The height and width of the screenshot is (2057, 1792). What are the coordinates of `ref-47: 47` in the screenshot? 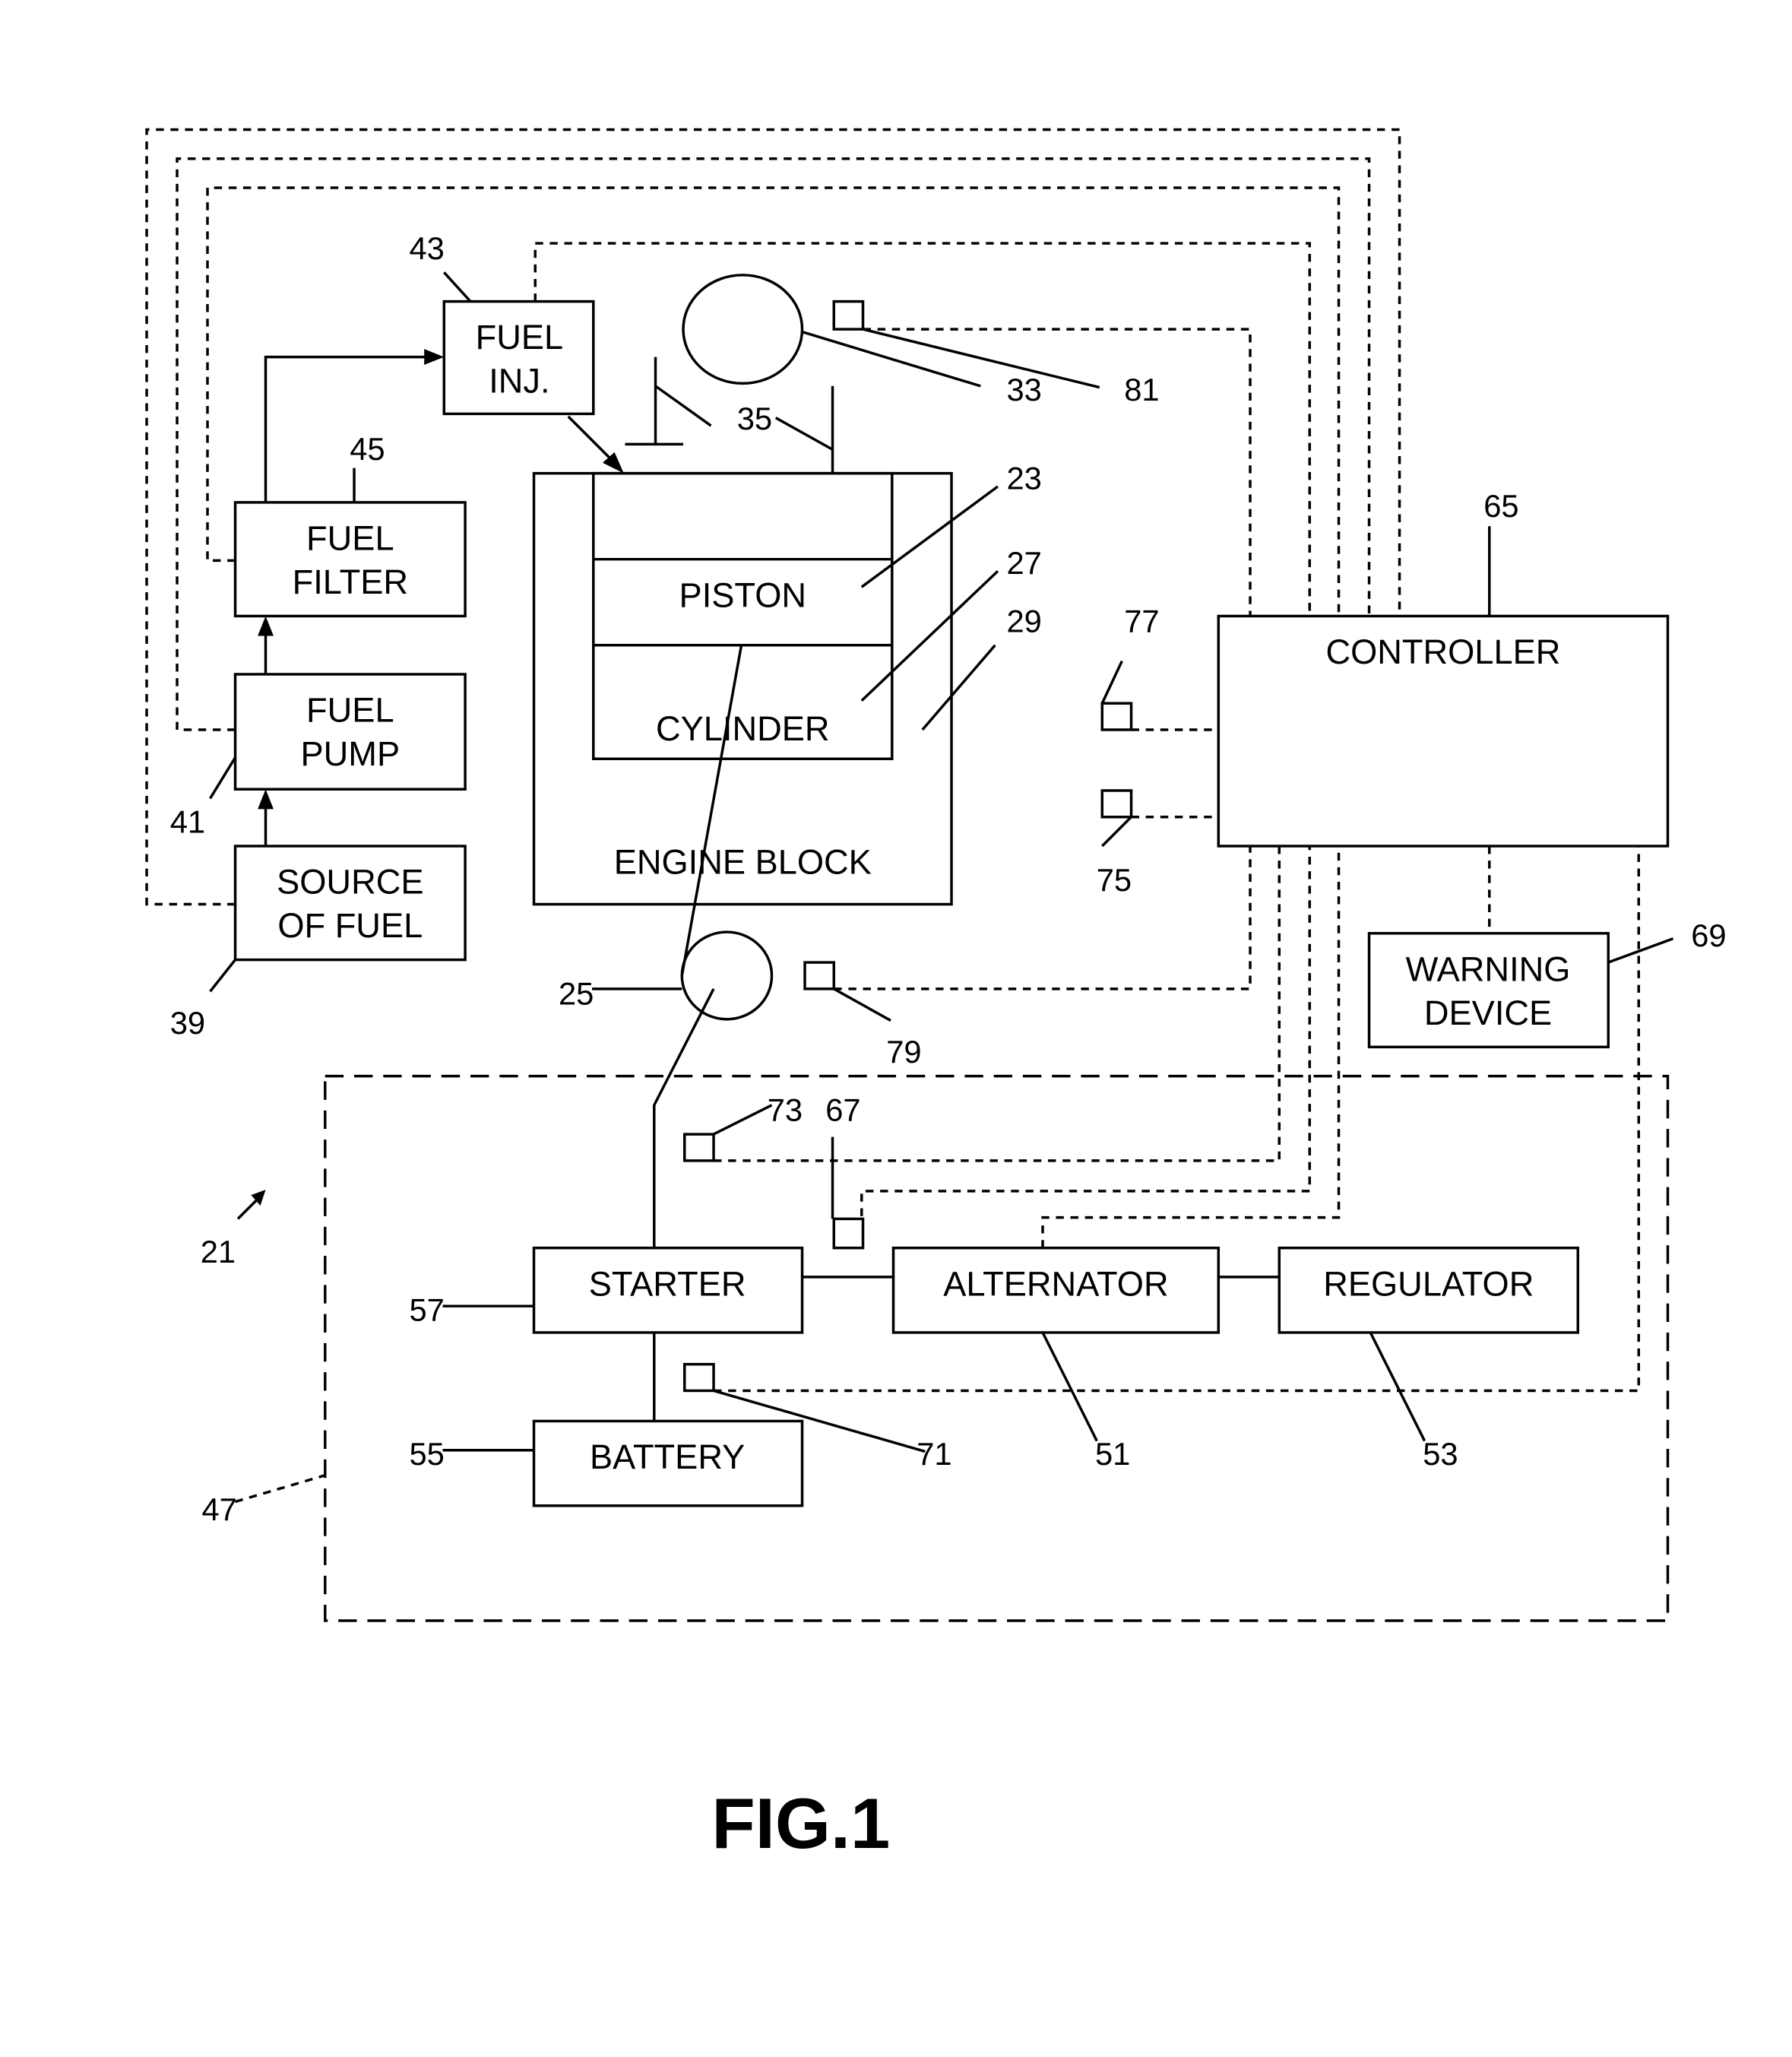 It's located at (218, 1509).